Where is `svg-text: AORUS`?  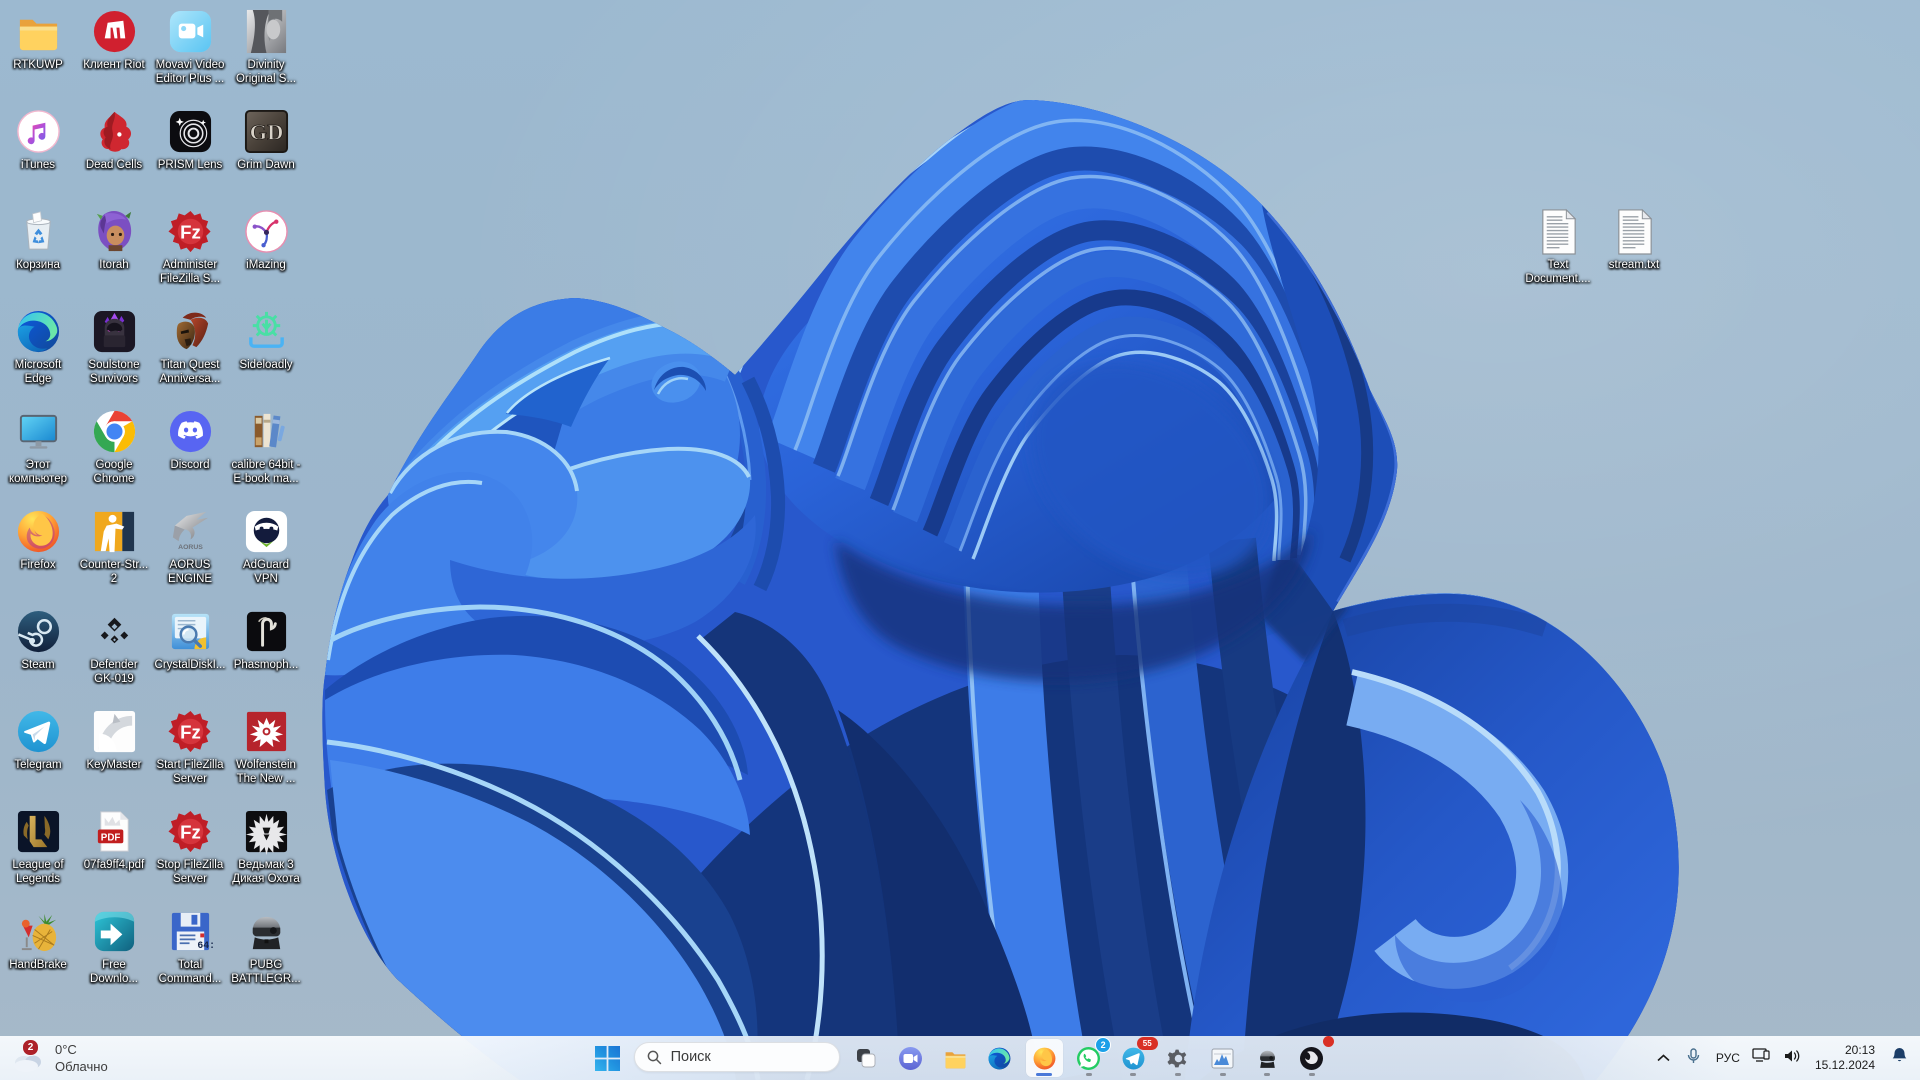 svg-text: AORUS is located at coordinates (190, 547).